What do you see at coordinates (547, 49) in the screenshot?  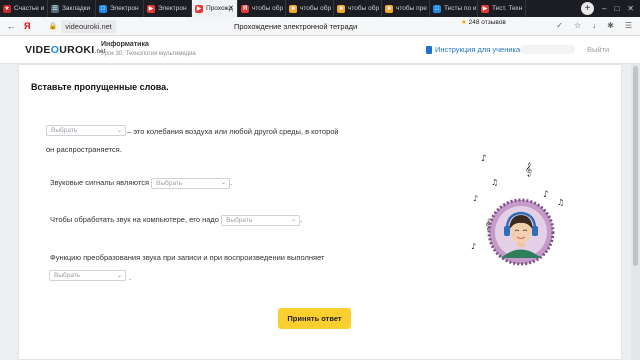 I see `user-name-blurred` at bounding box center [547, 49].